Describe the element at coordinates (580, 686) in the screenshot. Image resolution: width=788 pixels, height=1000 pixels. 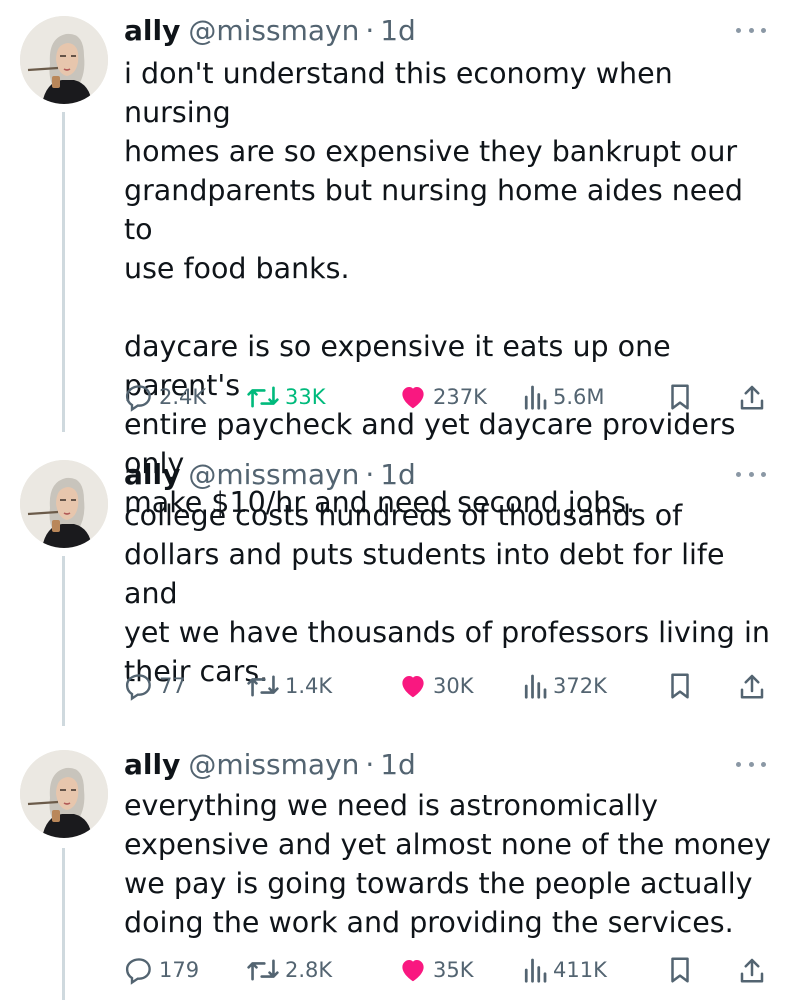
I see `views-count: 372K` at that location.